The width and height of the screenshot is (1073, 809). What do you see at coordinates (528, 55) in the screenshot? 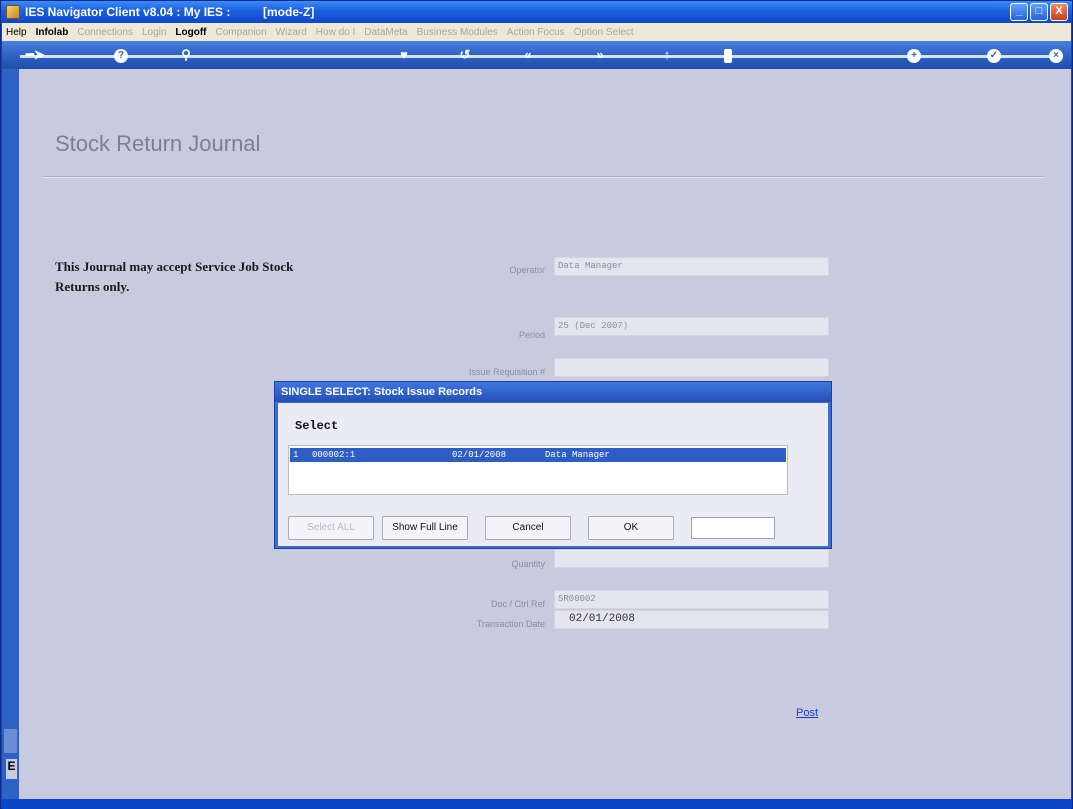
I see `rewind-icon: «` at bounding box center [528, 55].